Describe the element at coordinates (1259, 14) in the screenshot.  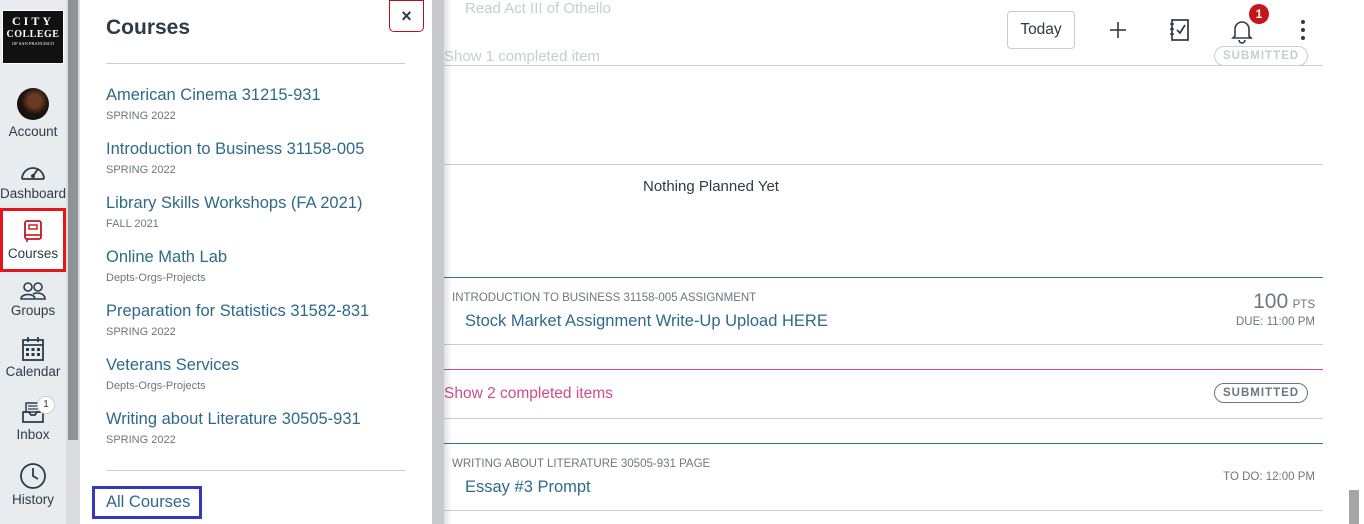
I see `notification-badge: 1` at that location.